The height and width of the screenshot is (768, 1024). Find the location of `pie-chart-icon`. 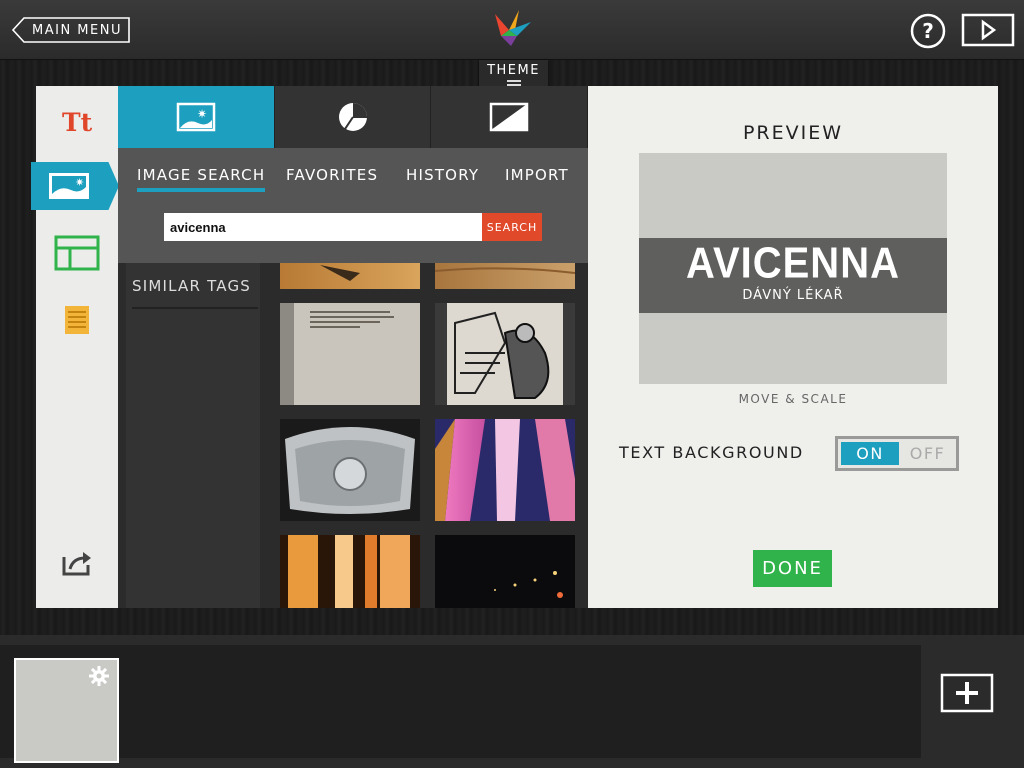

pie-chart-icon is located at coordinates (352, 117).